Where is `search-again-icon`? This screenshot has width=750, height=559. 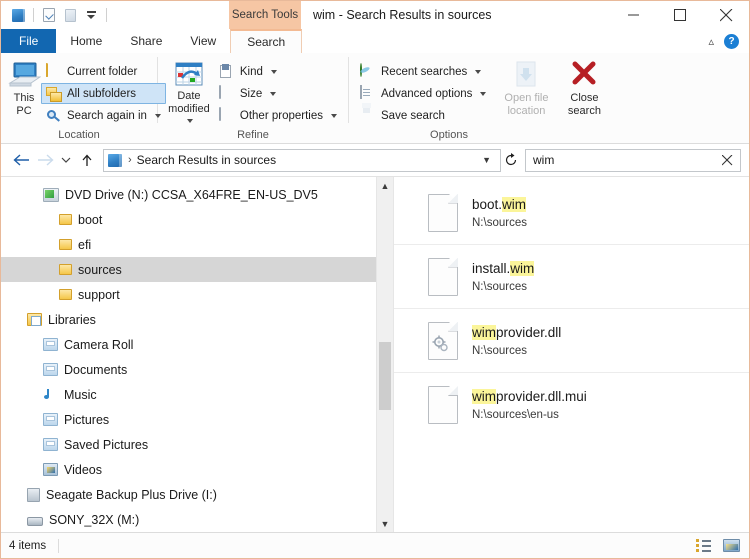 search-again-icon is located at coordinates (54, 116).